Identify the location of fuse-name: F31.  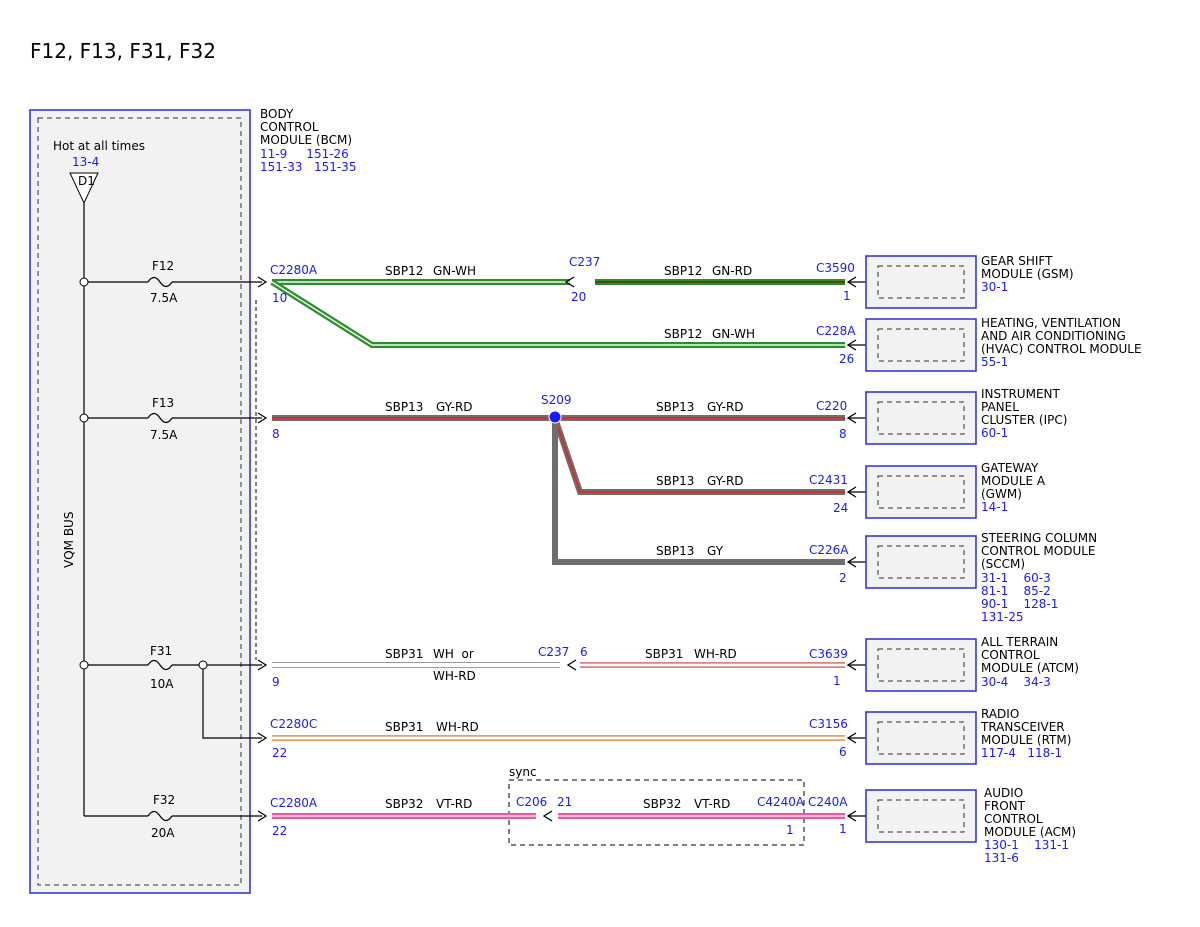
(161, 651).